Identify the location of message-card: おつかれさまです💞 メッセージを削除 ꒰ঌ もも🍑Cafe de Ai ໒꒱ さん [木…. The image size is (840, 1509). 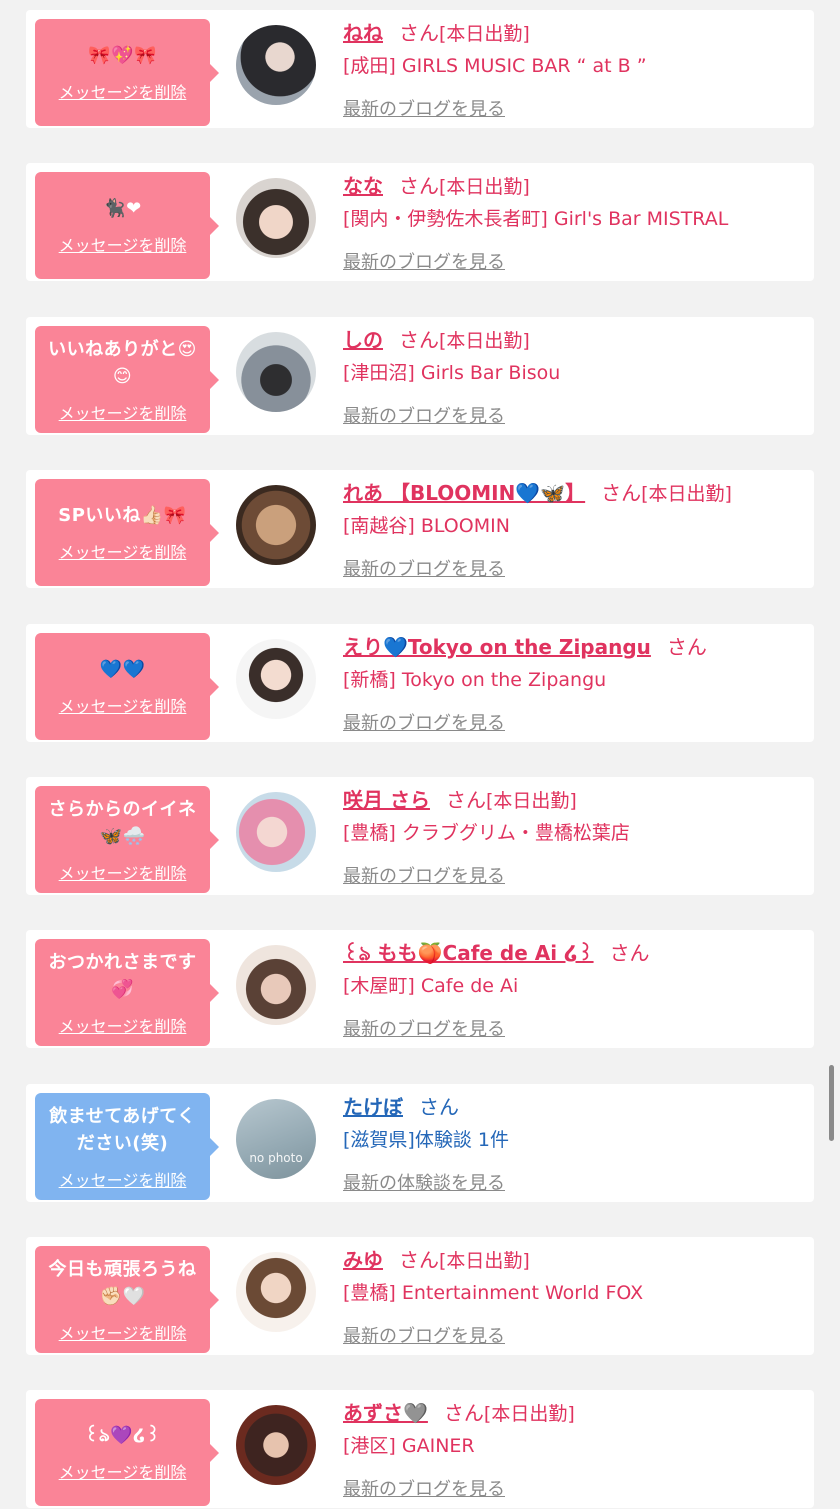
(420, 989).